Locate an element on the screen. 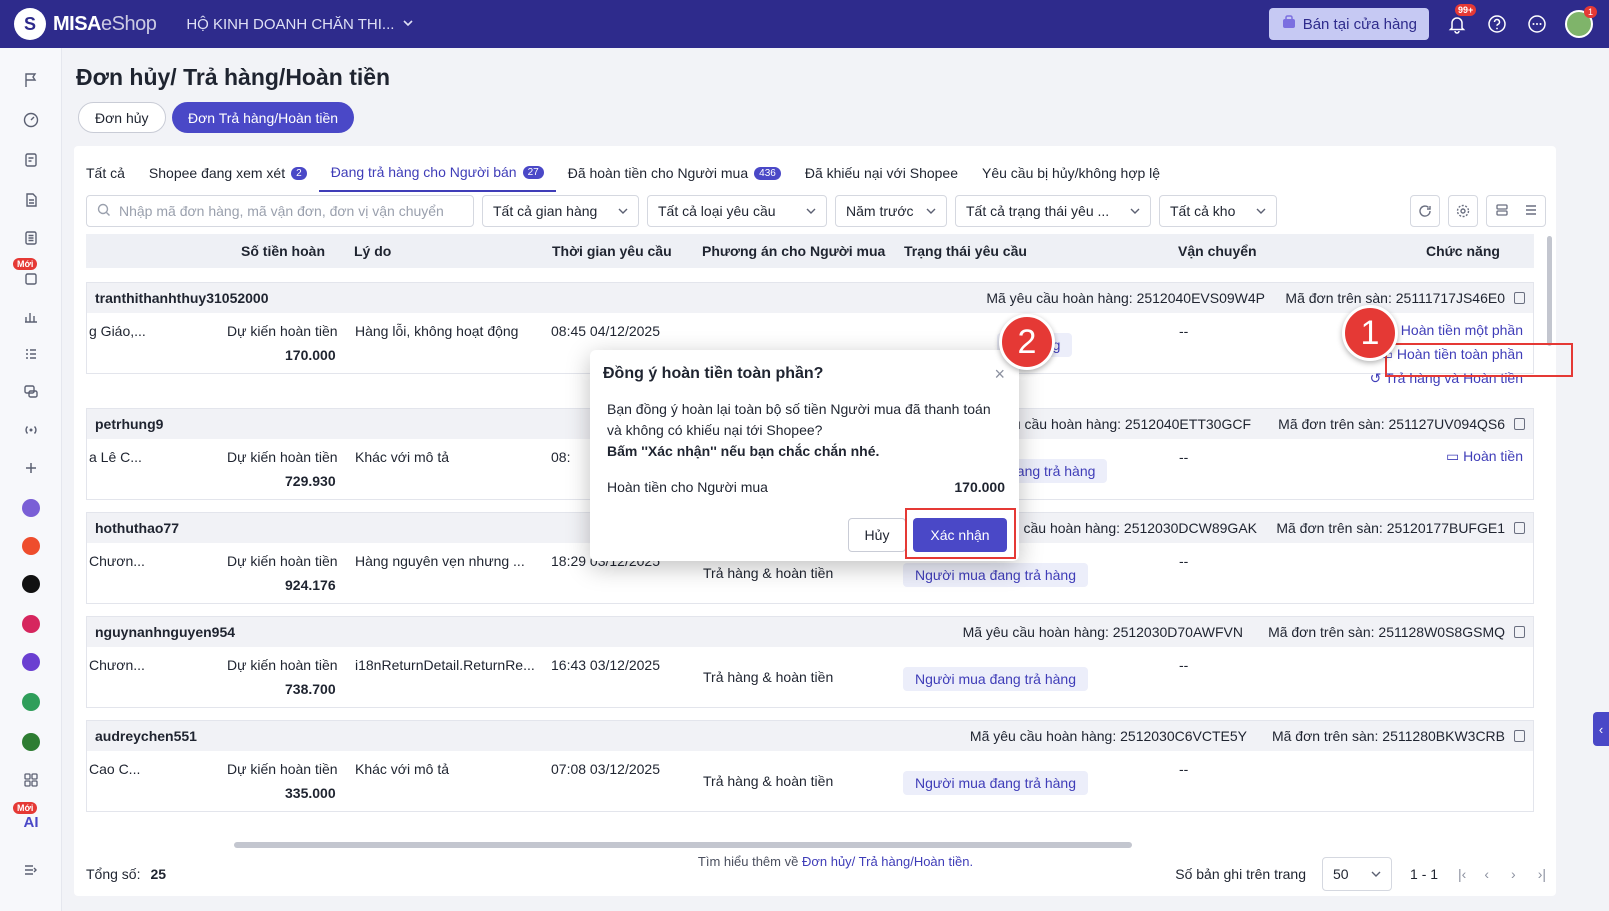 The height and width of the screenshot is (911, 1609). dashboard-icon is located at coordinates (31, 120).